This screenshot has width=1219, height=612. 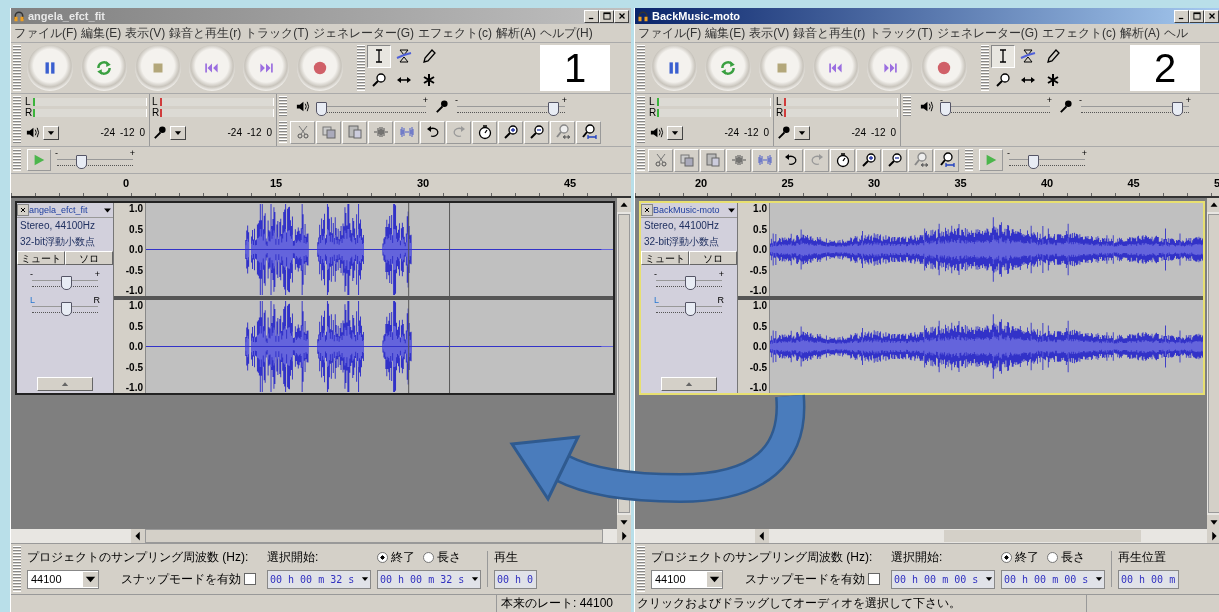 What do you see at coordinates (1213, 536) in the screenshot?
I see `scroll-right-icon` at bounding box center [1213, 536].